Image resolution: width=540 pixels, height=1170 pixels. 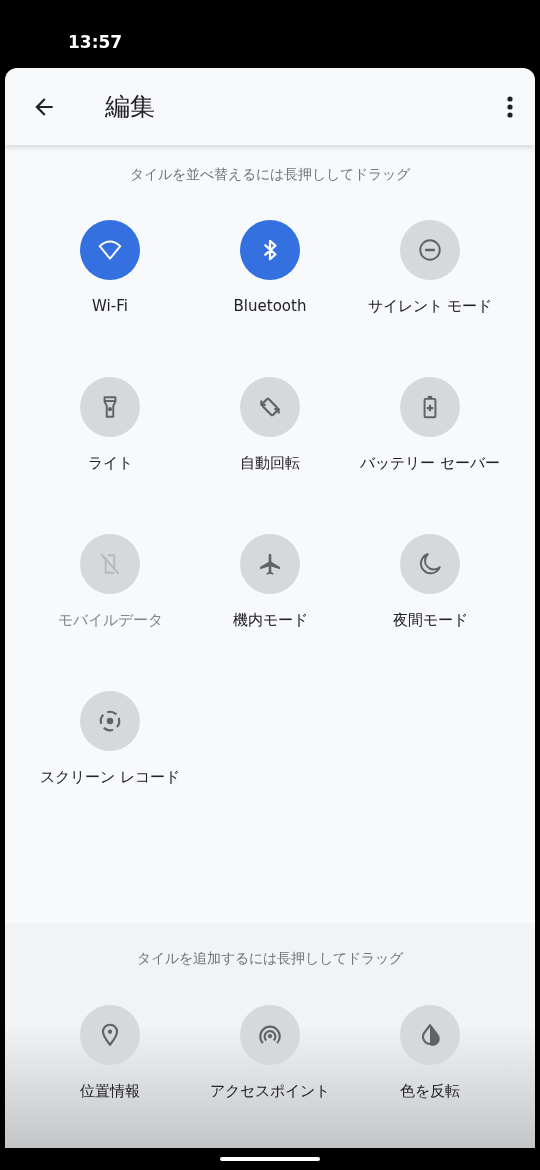 What do you see at coordinates (430, 306) in the screenshot?
I see `tile-label: サイレント モード` at bounding box center [430, 306].